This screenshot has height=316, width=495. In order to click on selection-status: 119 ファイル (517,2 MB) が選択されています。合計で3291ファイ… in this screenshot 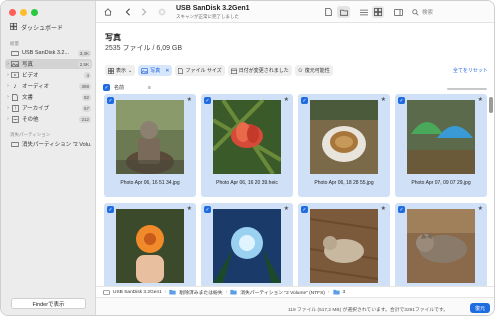, I will do `click(368, 310)`.